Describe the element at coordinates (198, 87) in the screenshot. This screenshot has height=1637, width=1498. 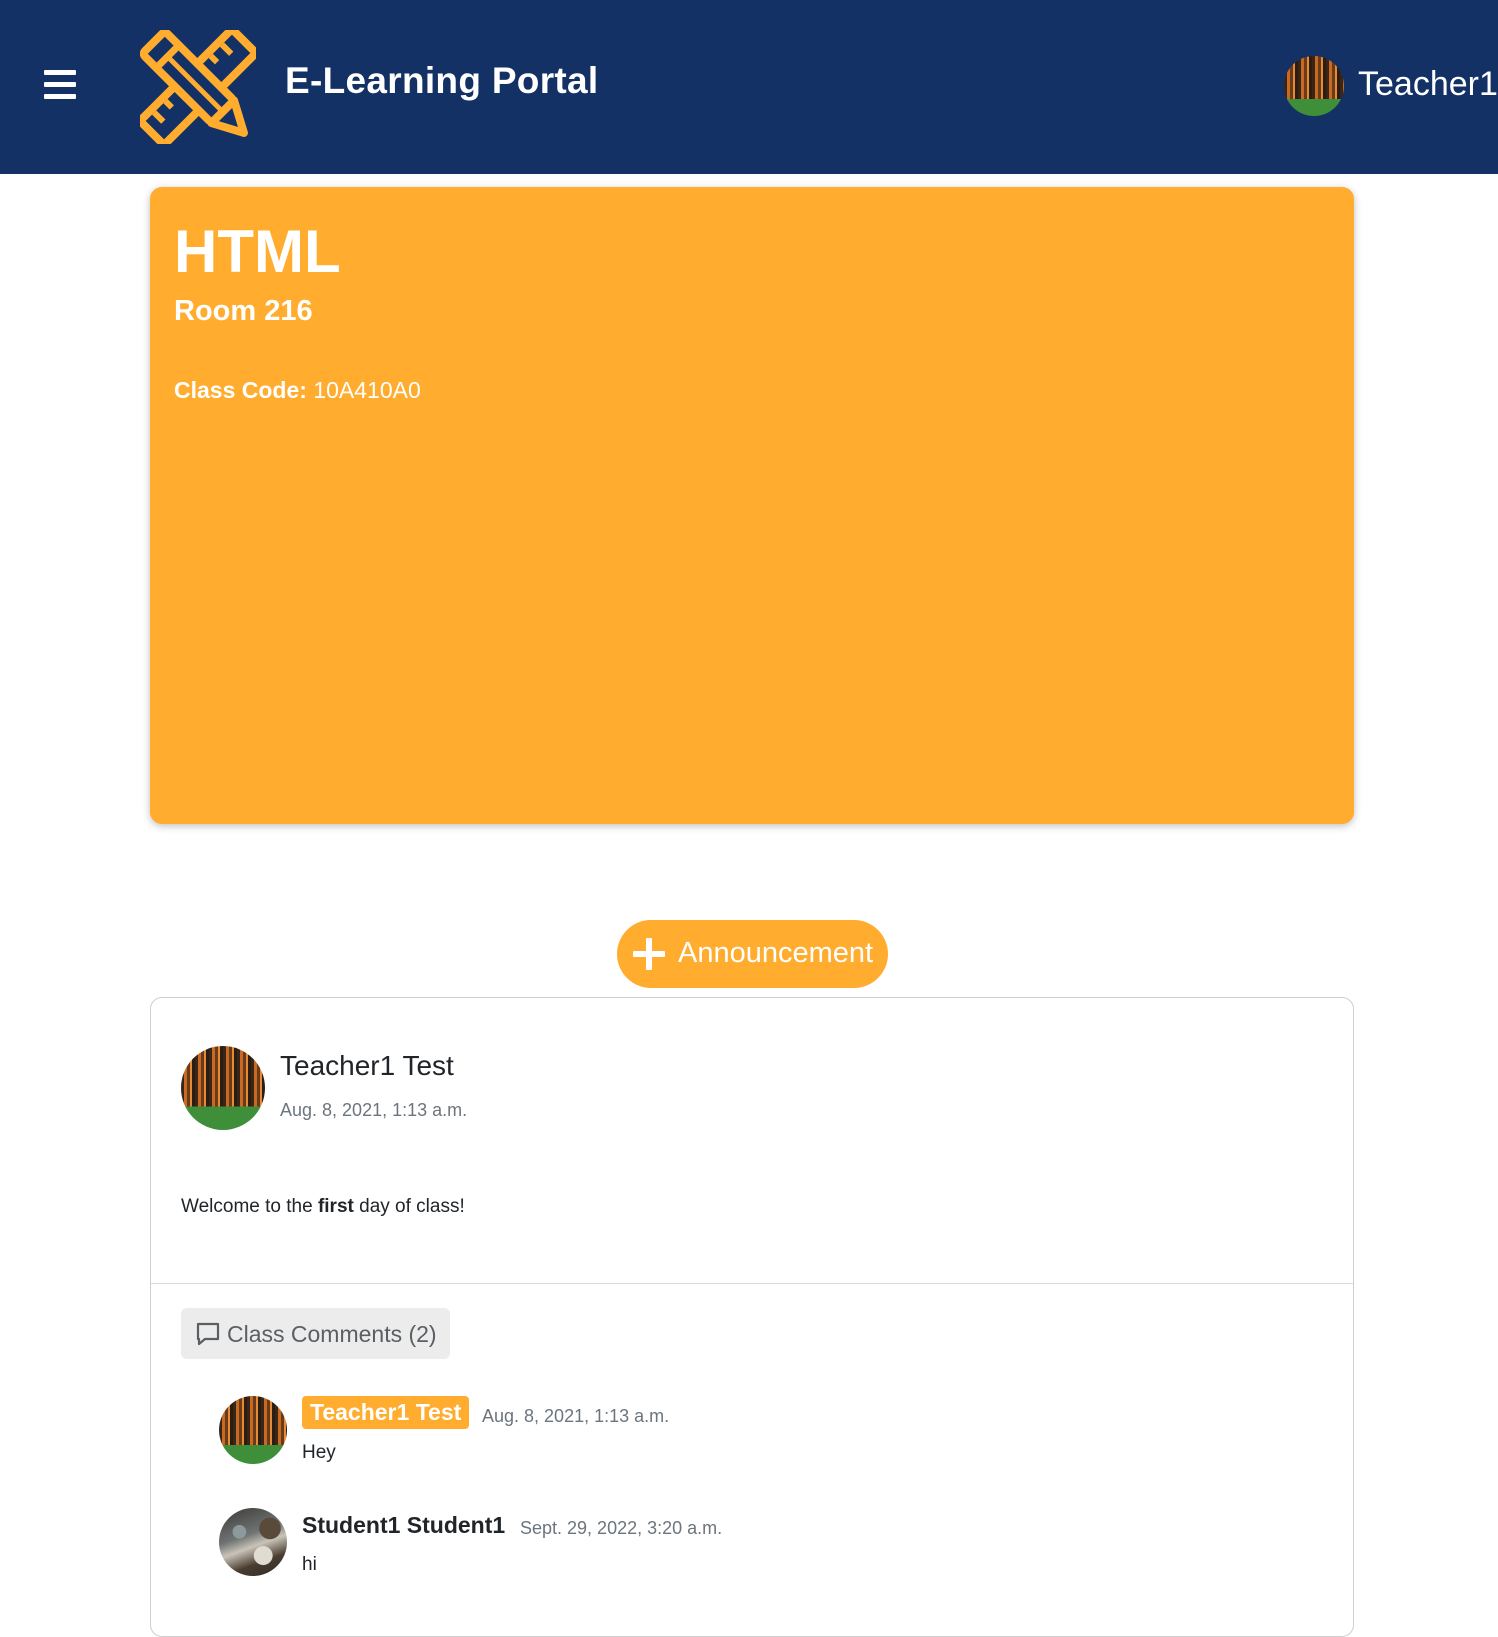
I see `pencil-ruler-icon` at that location.